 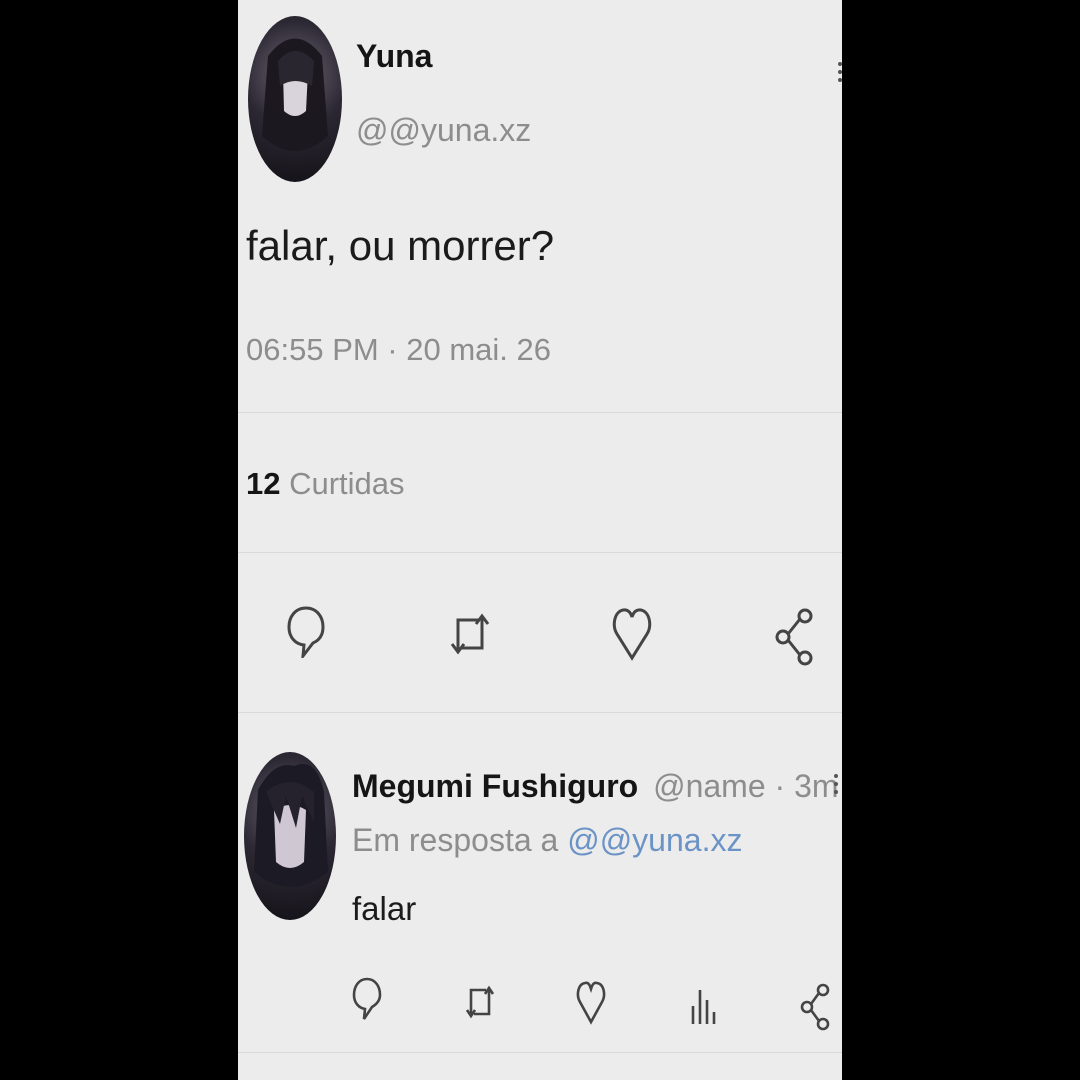 What do you see at coordinates (794, 637) in the screenshot?
I see `share-icon` at bounding box center [794, 637].